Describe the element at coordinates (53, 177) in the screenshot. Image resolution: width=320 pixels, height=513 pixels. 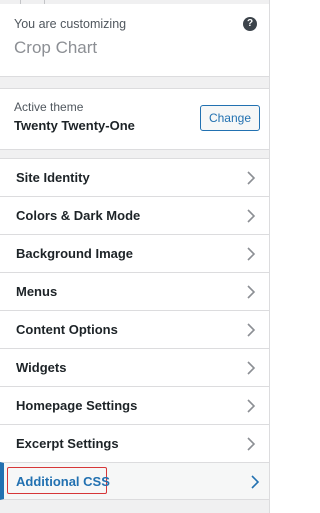
I see `menu-item-label: Site Identity` at that location.